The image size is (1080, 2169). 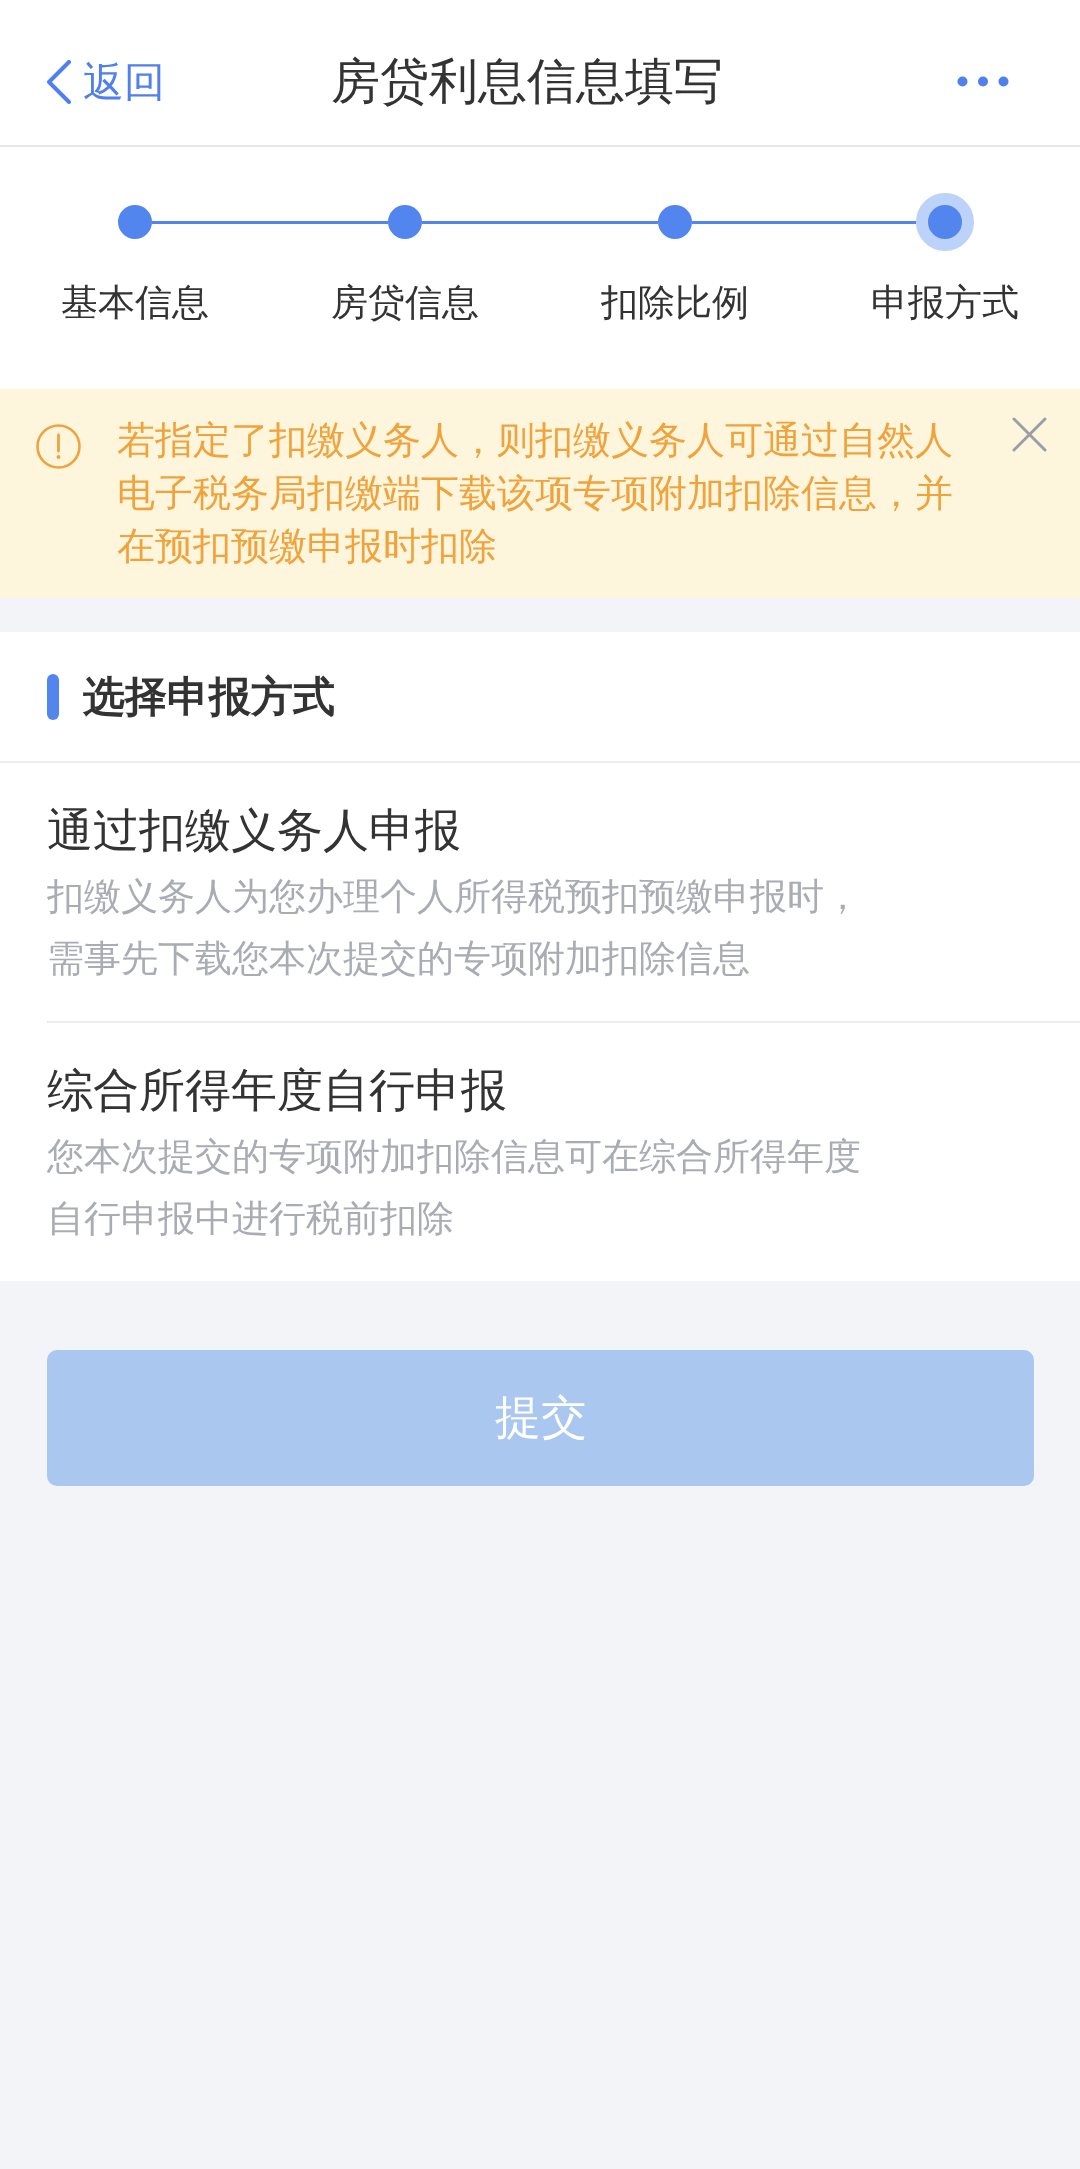 I want to click on step-label: 扣除比例, so click(x=675, y=303).